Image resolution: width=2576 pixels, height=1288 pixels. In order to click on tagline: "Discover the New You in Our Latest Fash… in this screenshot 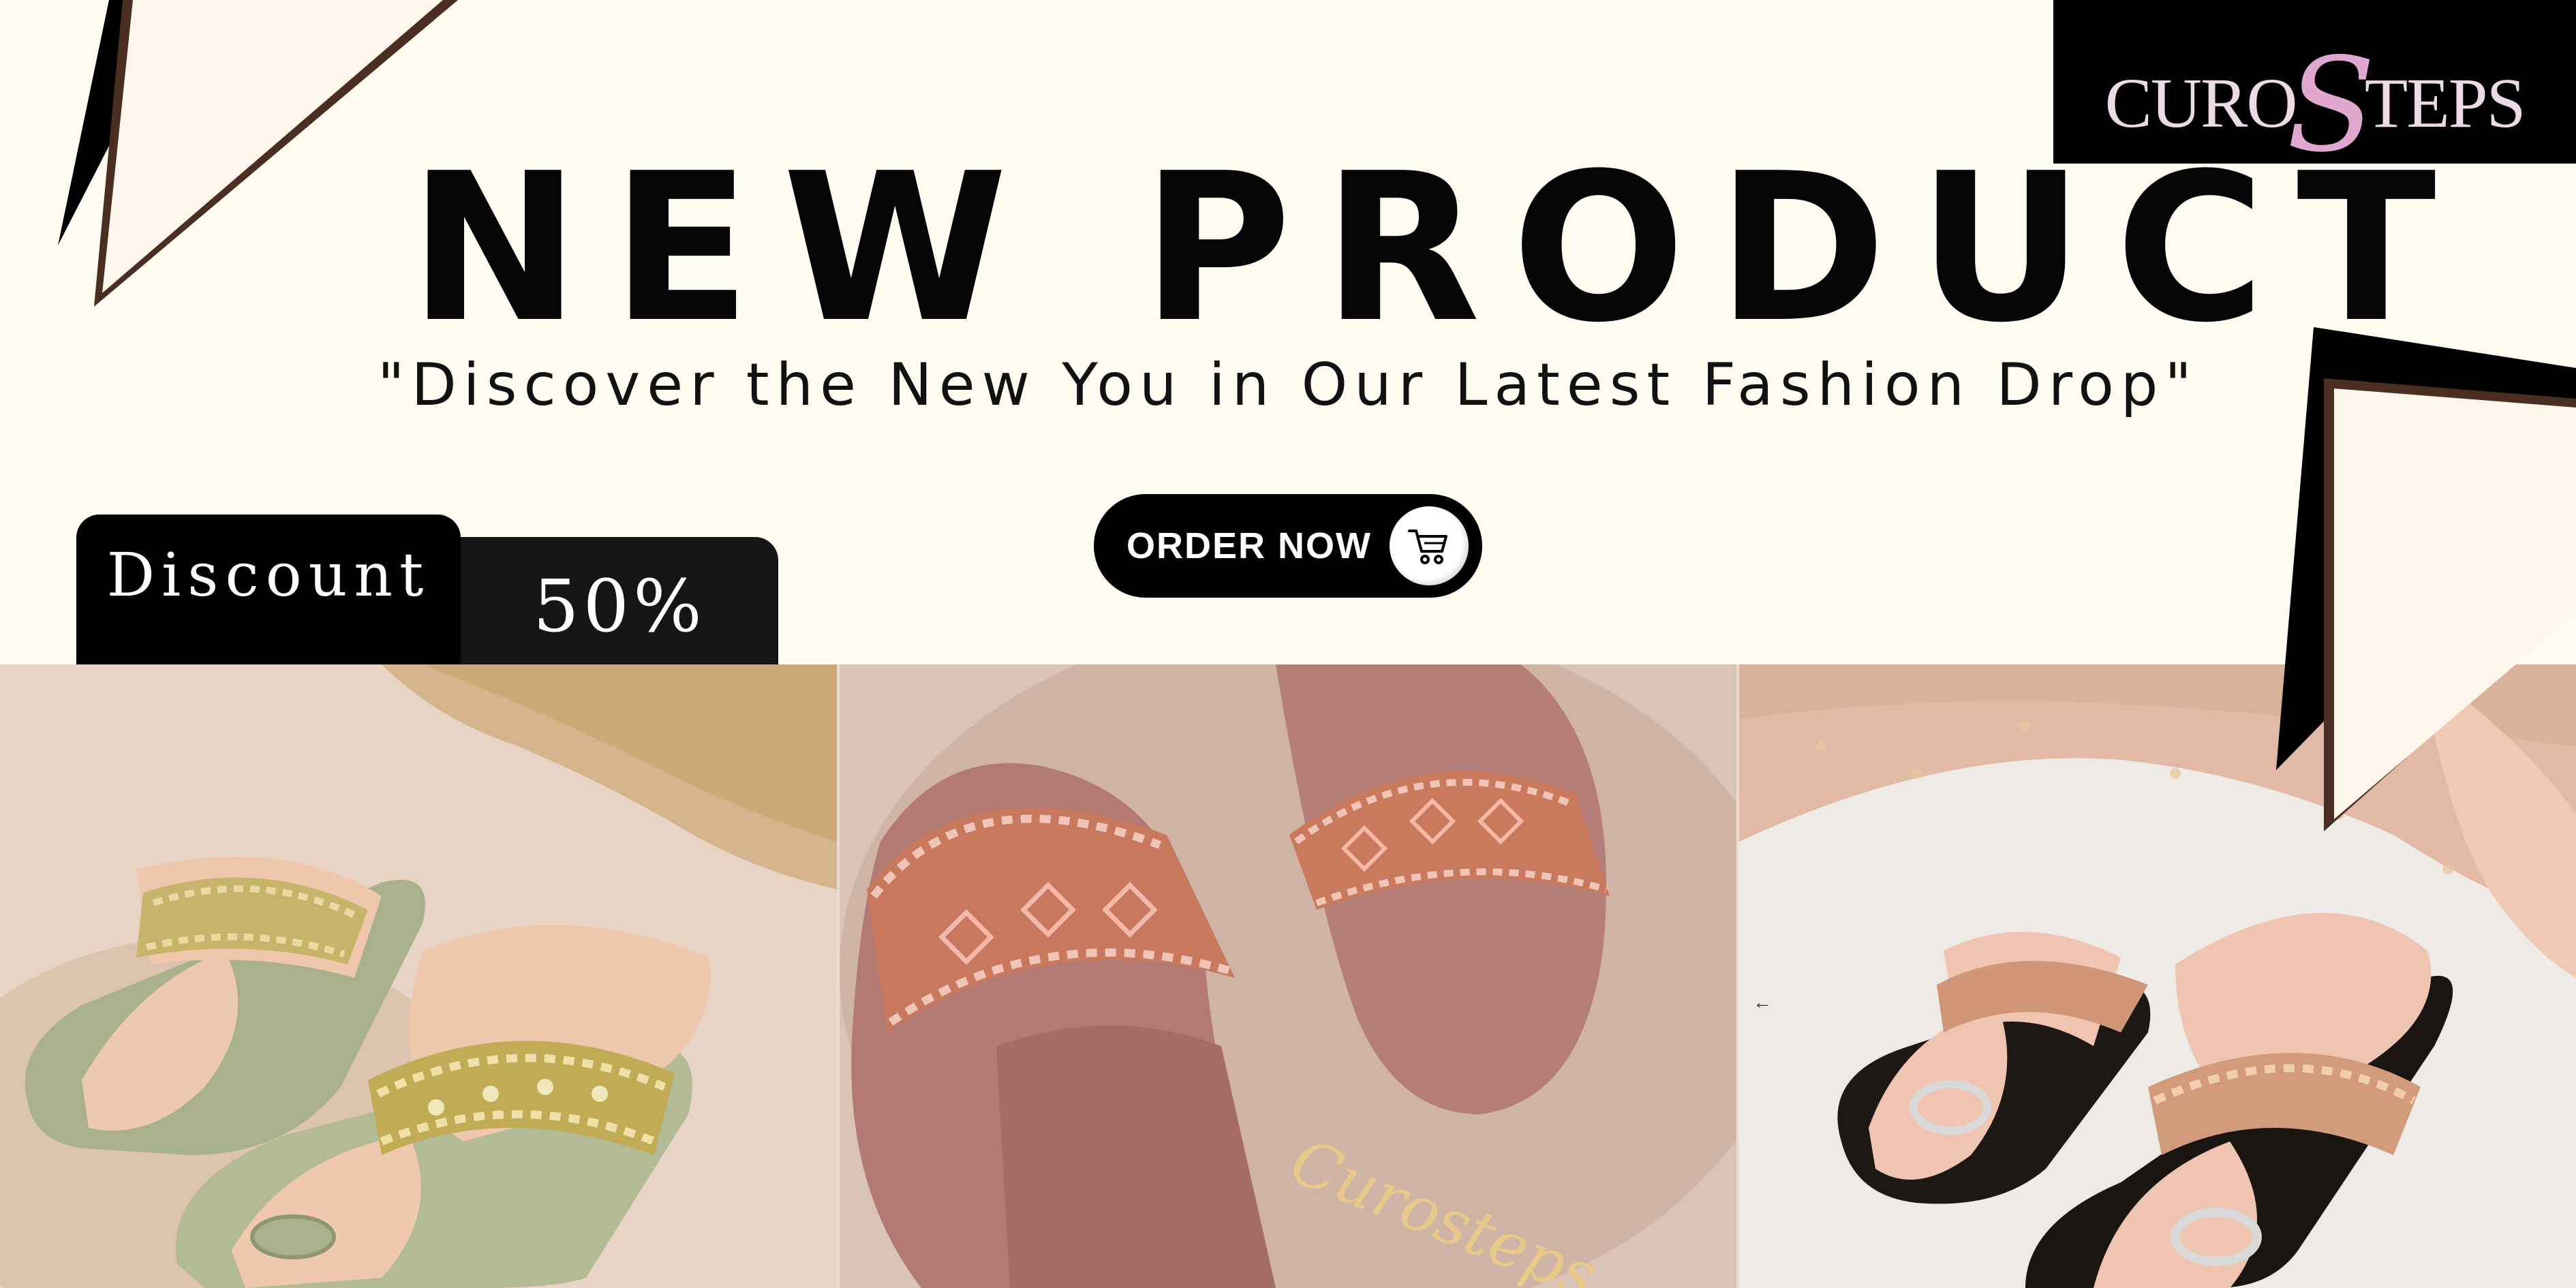, I will do `click(1288, 385)`.